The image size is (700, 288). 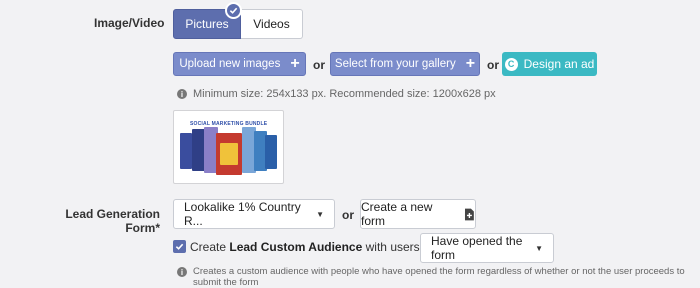 I want to click on new-form-icon, so click(x=470, y=214).